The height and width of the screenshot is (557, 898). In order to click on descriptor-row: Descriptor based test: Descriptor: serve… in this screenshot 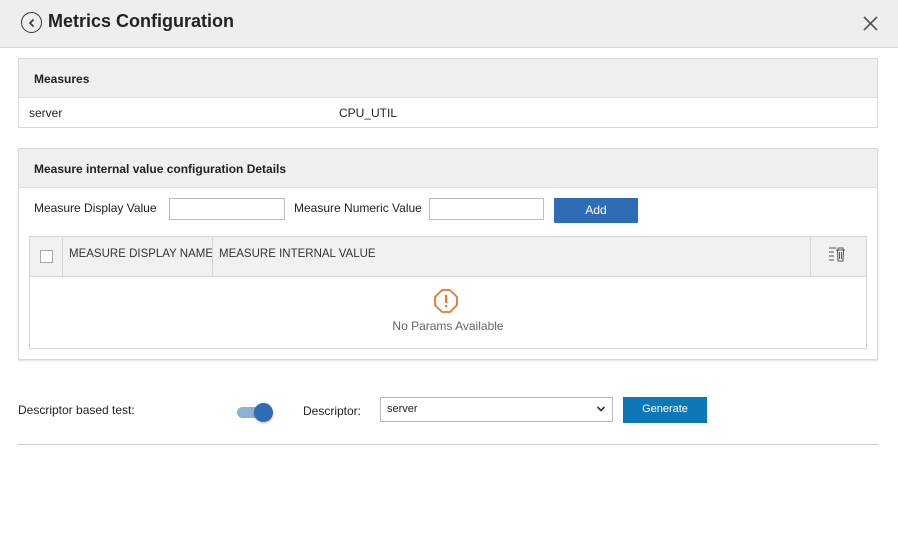, I will do `click(448, 411)`.